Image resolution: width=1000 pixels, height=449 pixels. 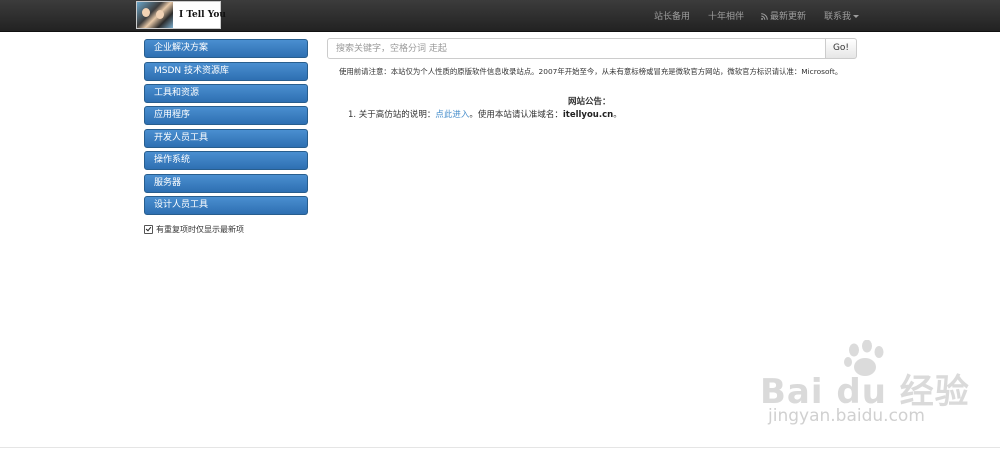 What do you see at coordinates (846, 416) in the screenshot?
I see `watermark-subtext: jingyan.baidu.com` at bounding box center [846, 416].